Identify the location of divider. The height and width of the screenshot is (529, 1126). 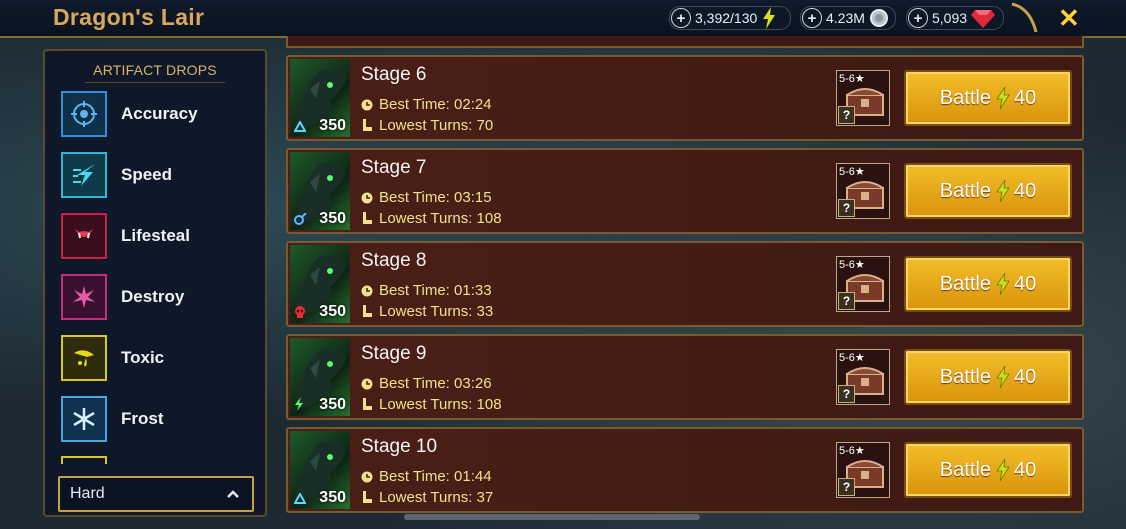
(155, 82).